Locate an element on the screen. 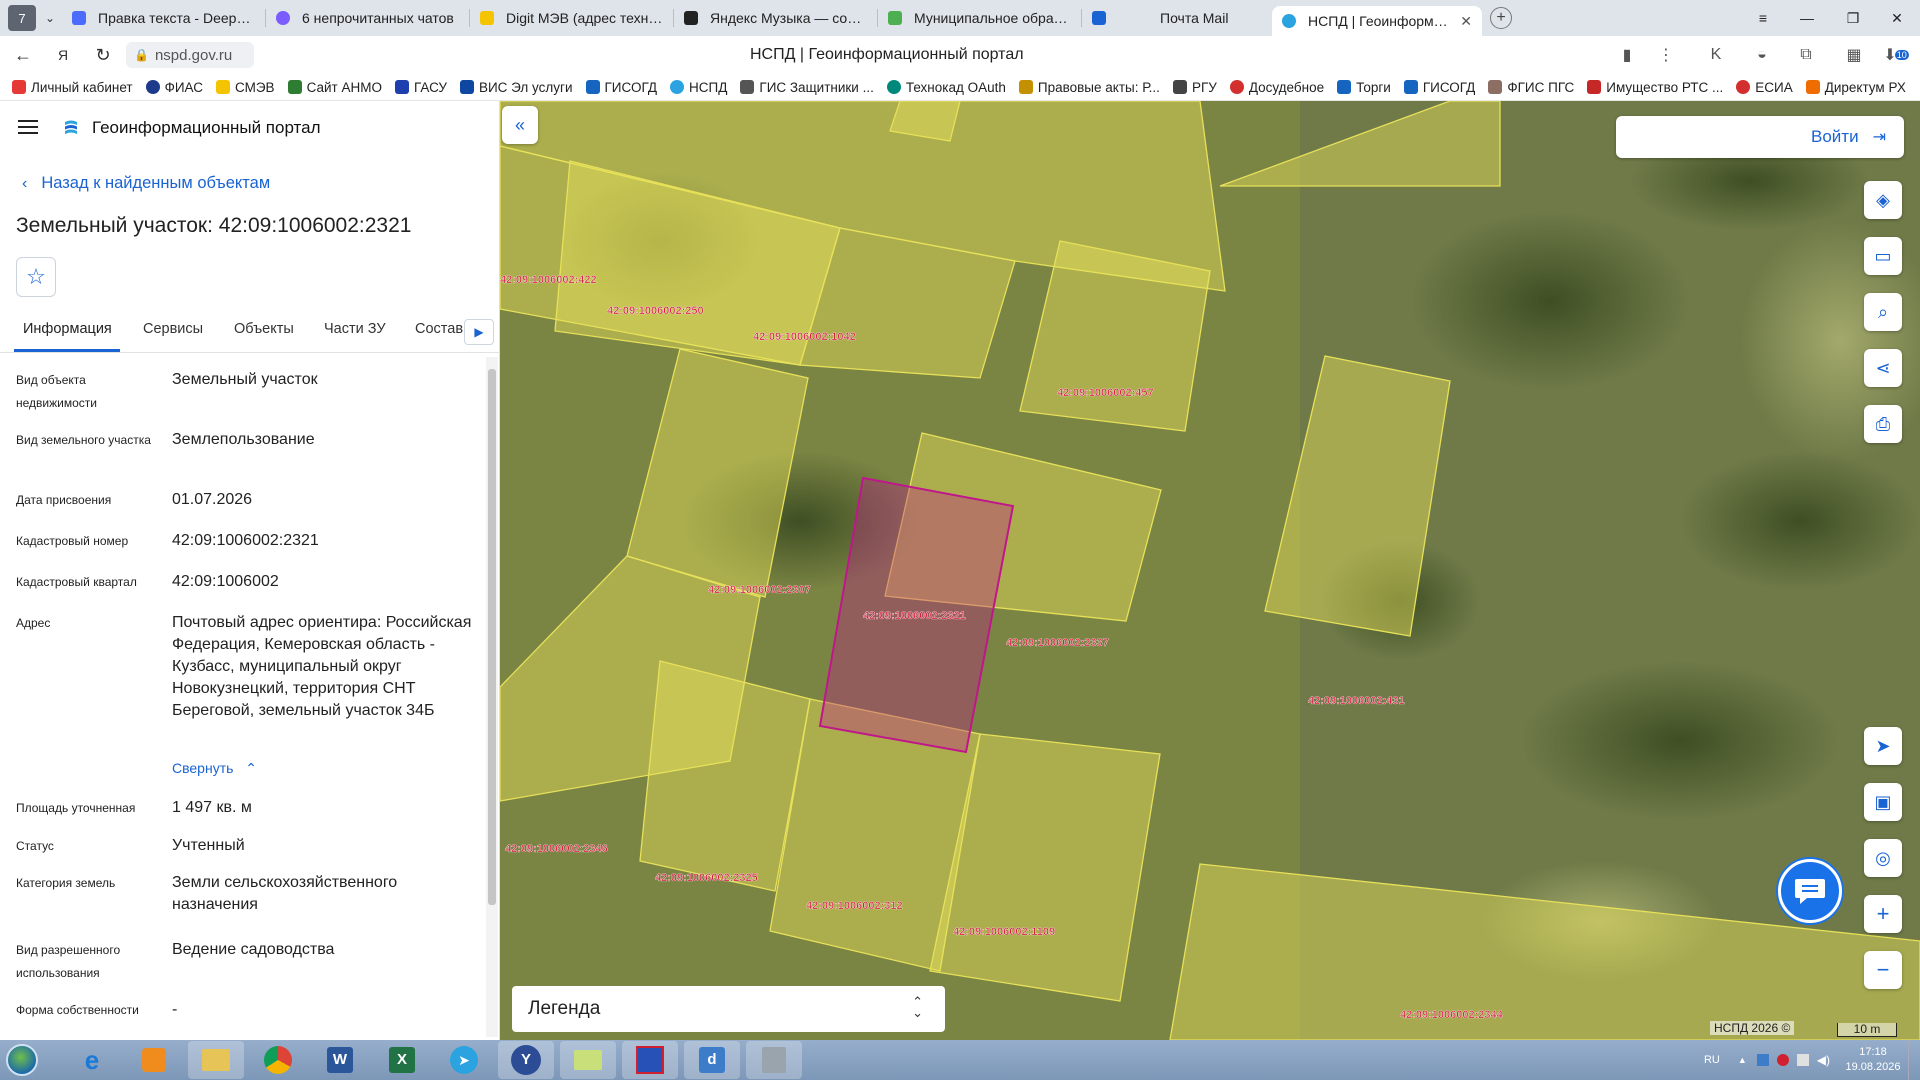  minimap-icon: ▣ is located at coordinates (1883, 802).